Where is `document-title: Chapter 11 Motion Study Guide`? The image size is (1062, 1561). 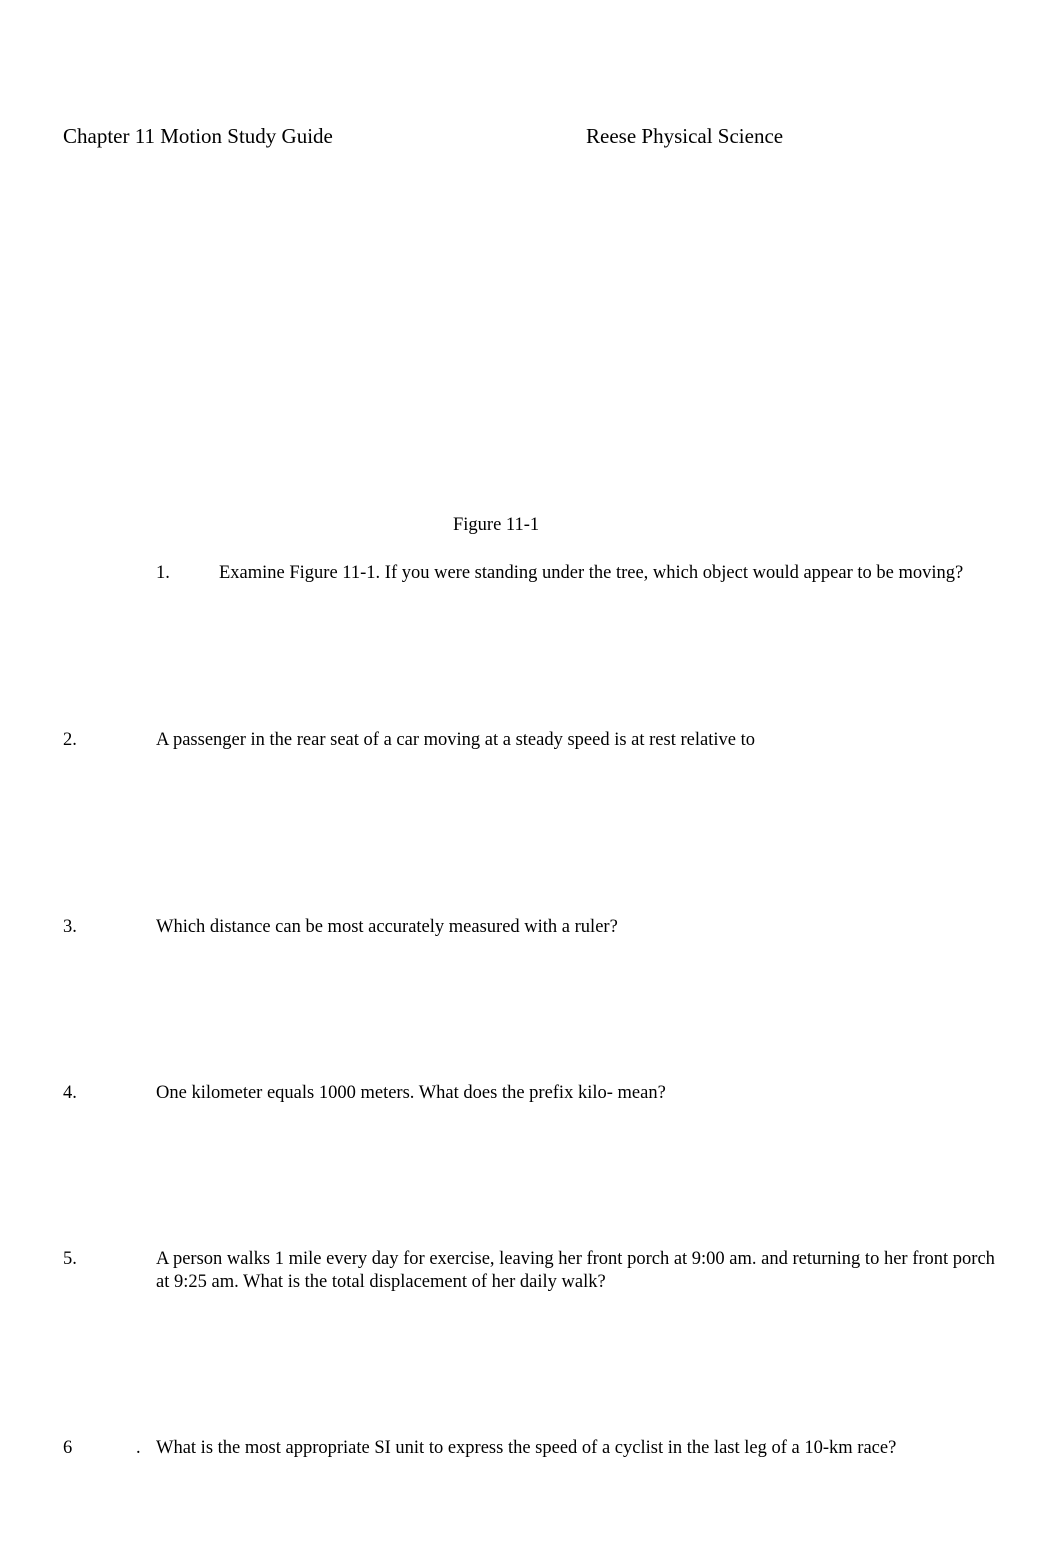
document-title: Chapter 11 Motion Study Guide is located at coordinates (198, 136).